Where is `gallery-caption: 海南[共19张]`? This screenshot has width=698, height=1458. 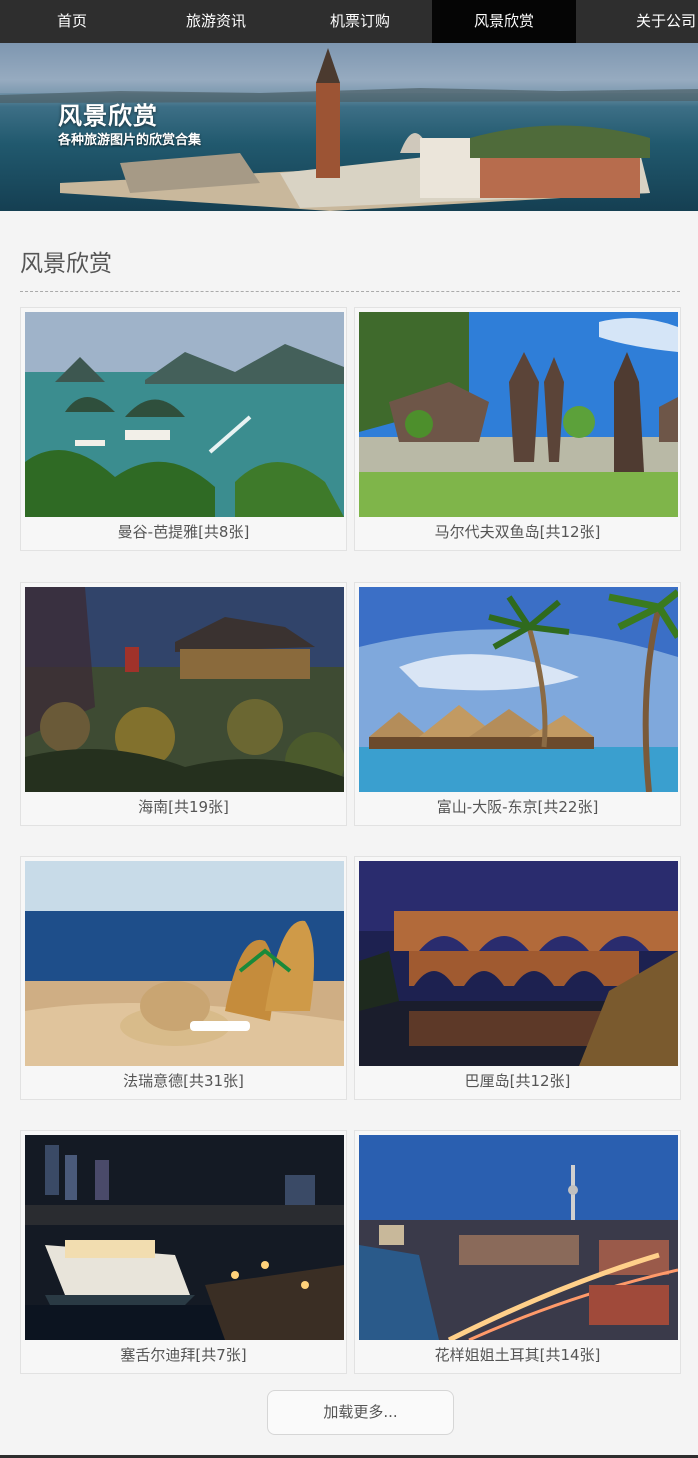
gallery-caption: 海南[共19张] is located at coordinates (183, 806).